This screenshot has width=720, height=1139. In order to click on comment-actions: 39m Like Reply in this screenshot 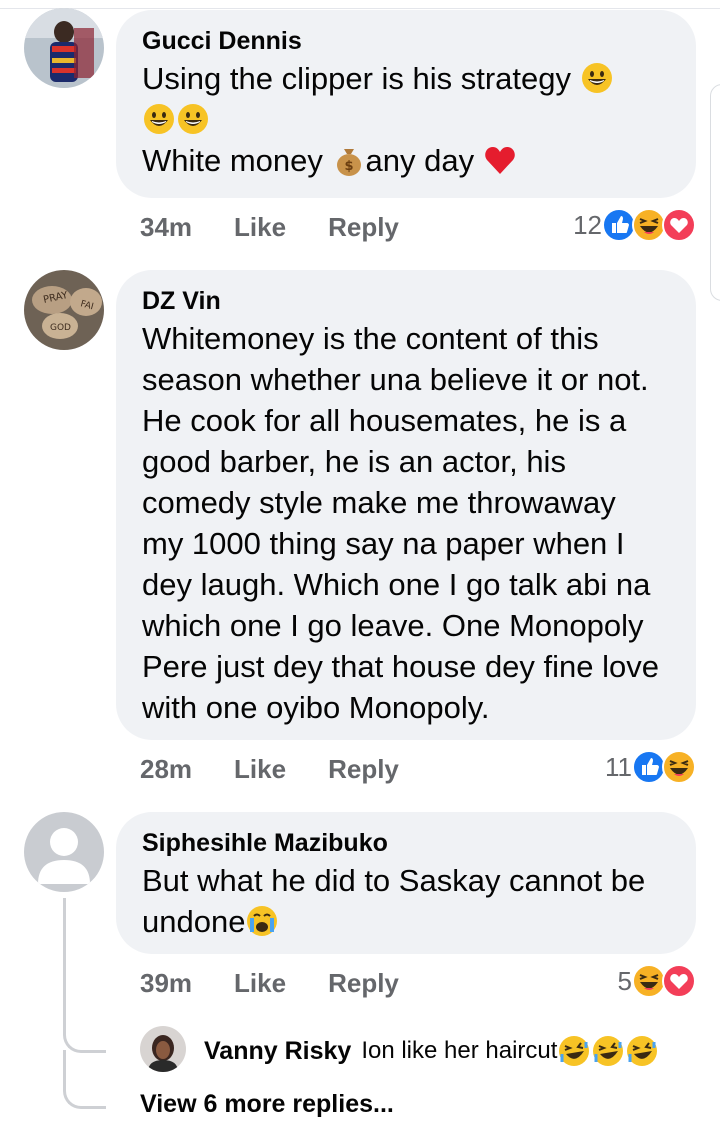, I will do `click(269, 983)`.